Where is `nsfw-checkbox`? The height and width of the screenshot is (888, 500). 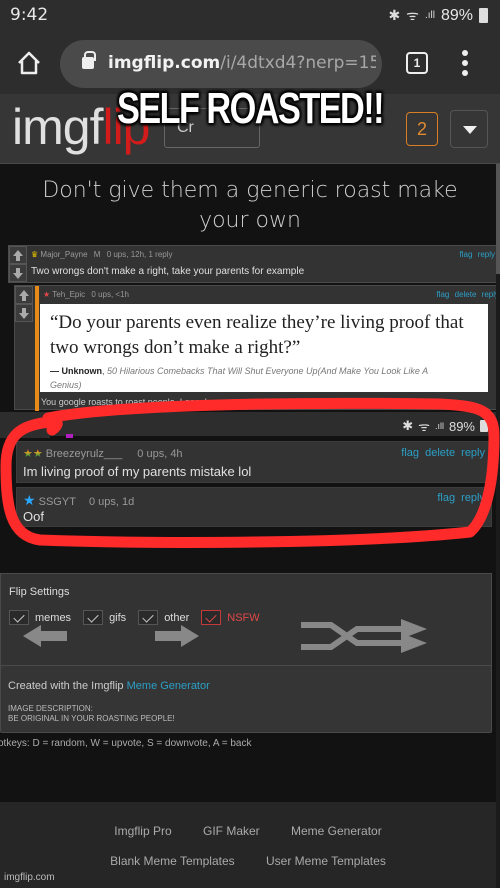 nsfw-checkbox is located at coordinates (211, 617).